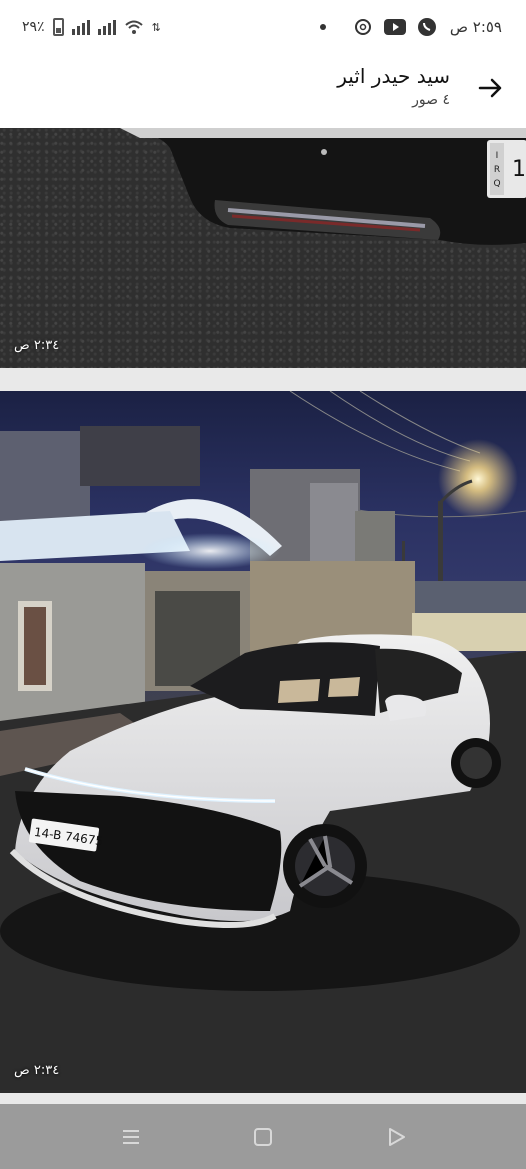 The height and width of the screenshot is (1169, 526). I want to click on whatsapp-icon, so click(427, 27).